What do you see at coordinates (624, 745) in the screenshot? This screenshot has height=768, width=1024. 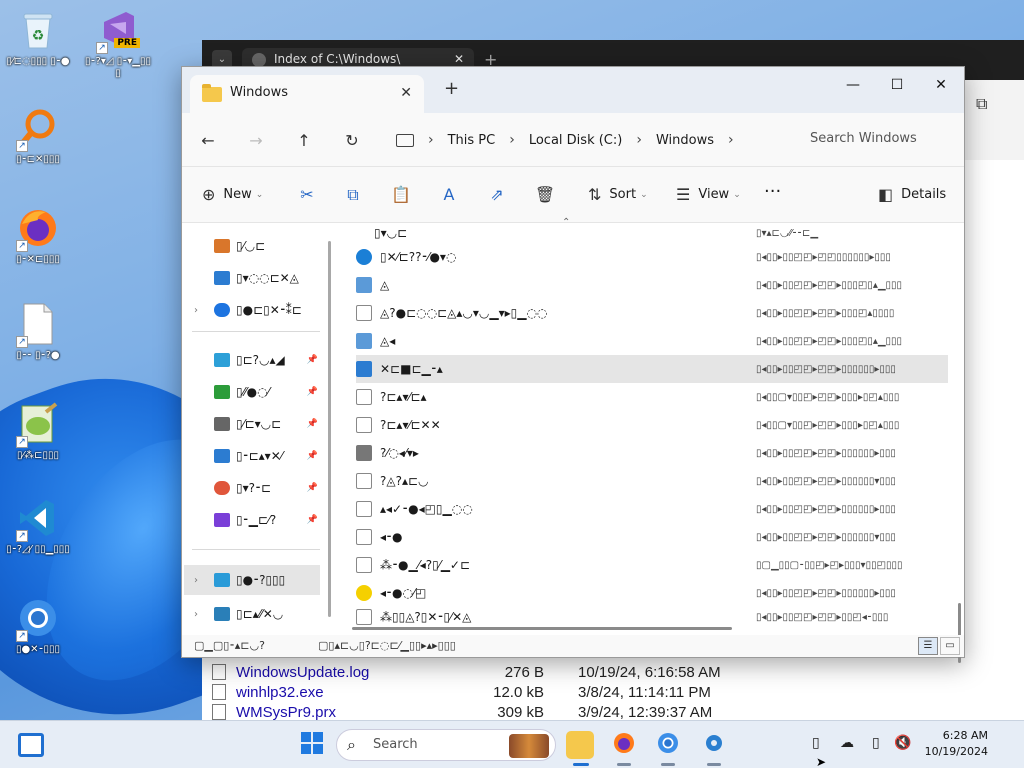 I see `firefox-taskbar-icon` at bounding box center [624, 745].